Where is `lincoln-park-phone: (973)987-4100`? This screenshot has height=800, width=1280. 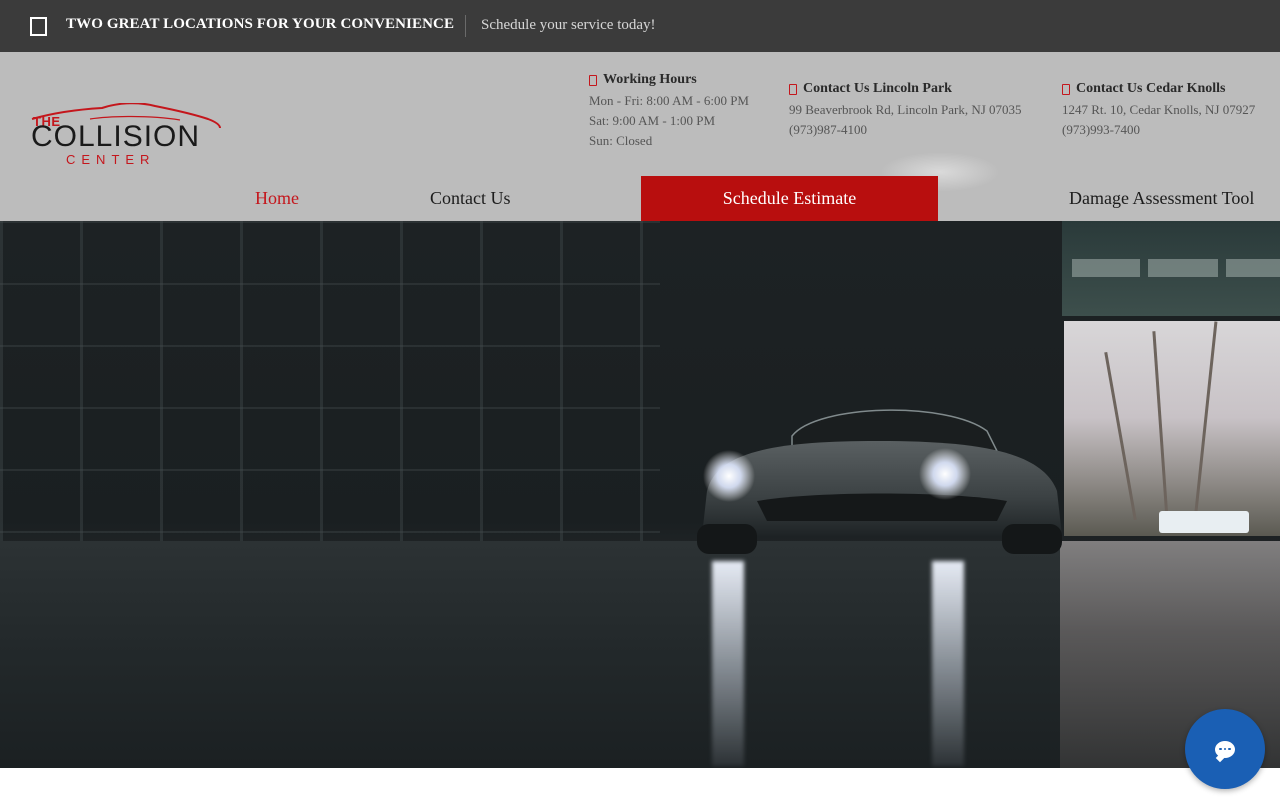 lincoln-park-phone: (973)987-4100 is located at coordinates (905, 130).